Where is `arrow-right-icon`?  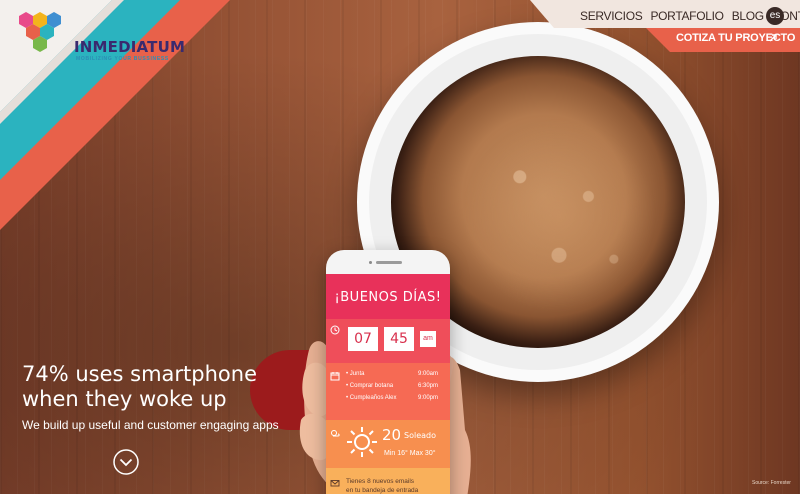 arrow-right-icon is located at coordinates (773, 38).